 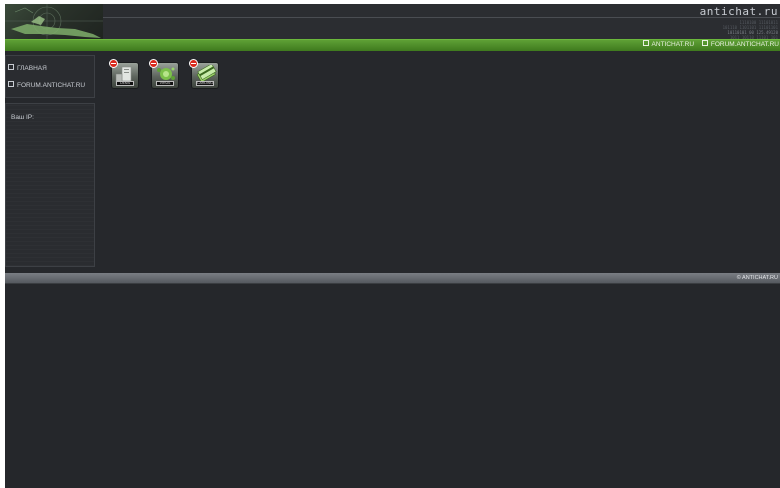 I want to click on category-virus-button: VIRUS, so click(x=165, y=75).